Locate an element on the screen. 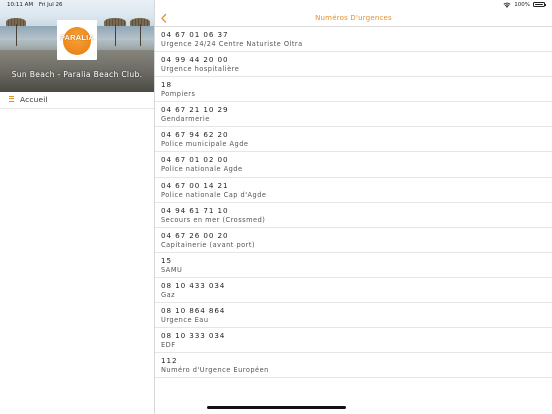 Image resolution: width=552 pixels, height=414 pixels. menu-list-icon is located at coordinates (11, 99).